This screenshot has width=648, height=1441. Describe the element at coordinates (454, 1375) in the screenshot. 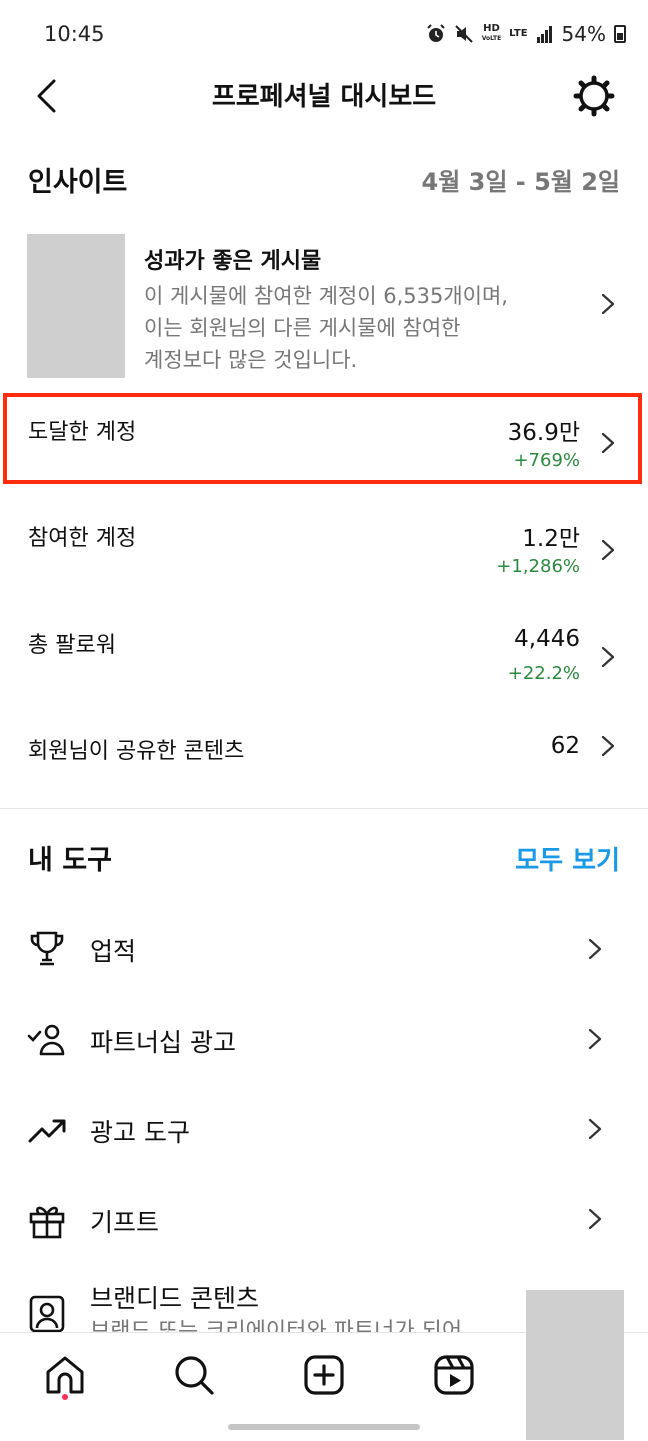

I see `reels-icon` at that location.